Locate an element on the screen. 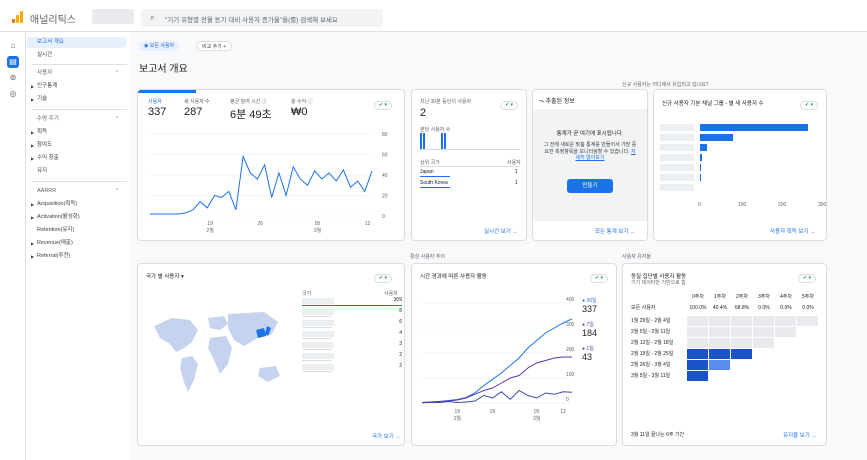  sidebar-item-label: Acquisition(획득) is located at coordinates (57, 204).